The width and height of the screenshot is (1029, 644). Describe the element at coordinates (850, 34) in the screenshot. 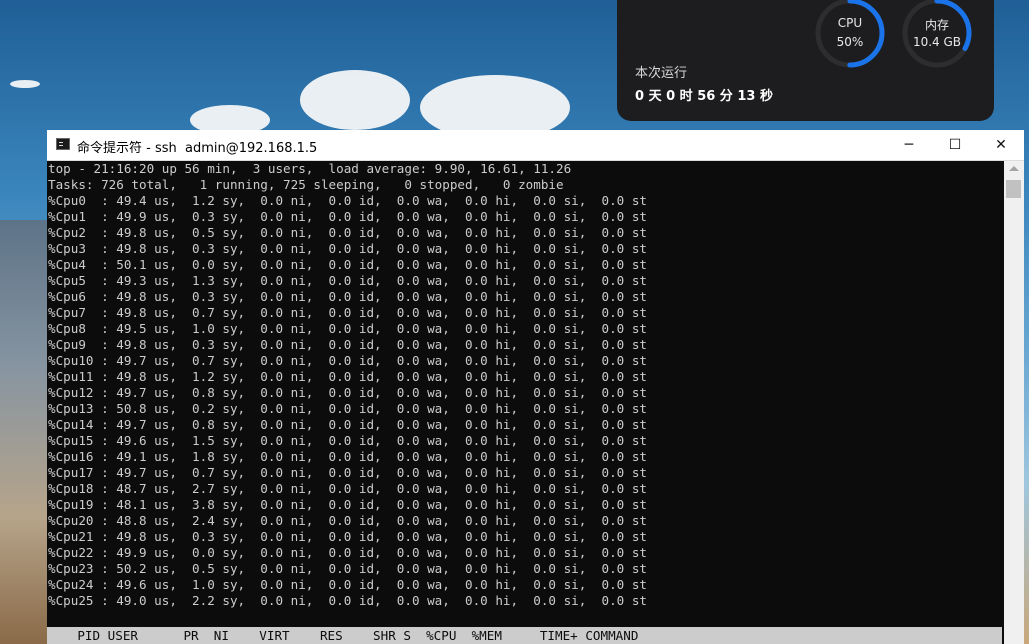

I see `cpu-gauge: CPU 50%` at that location.